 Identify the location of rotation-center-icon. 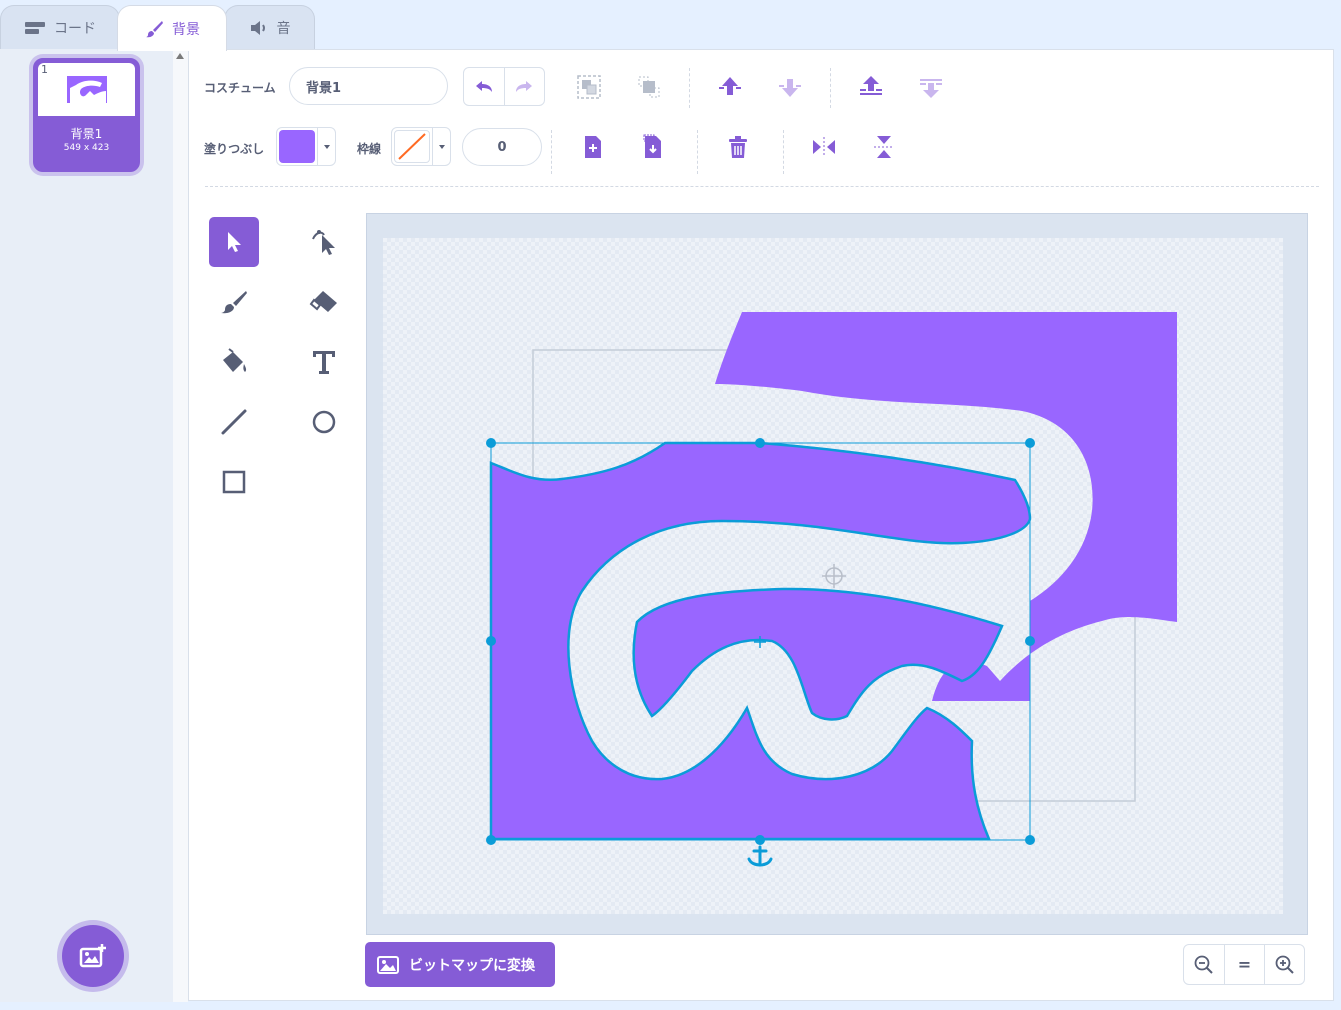
(834, 576).